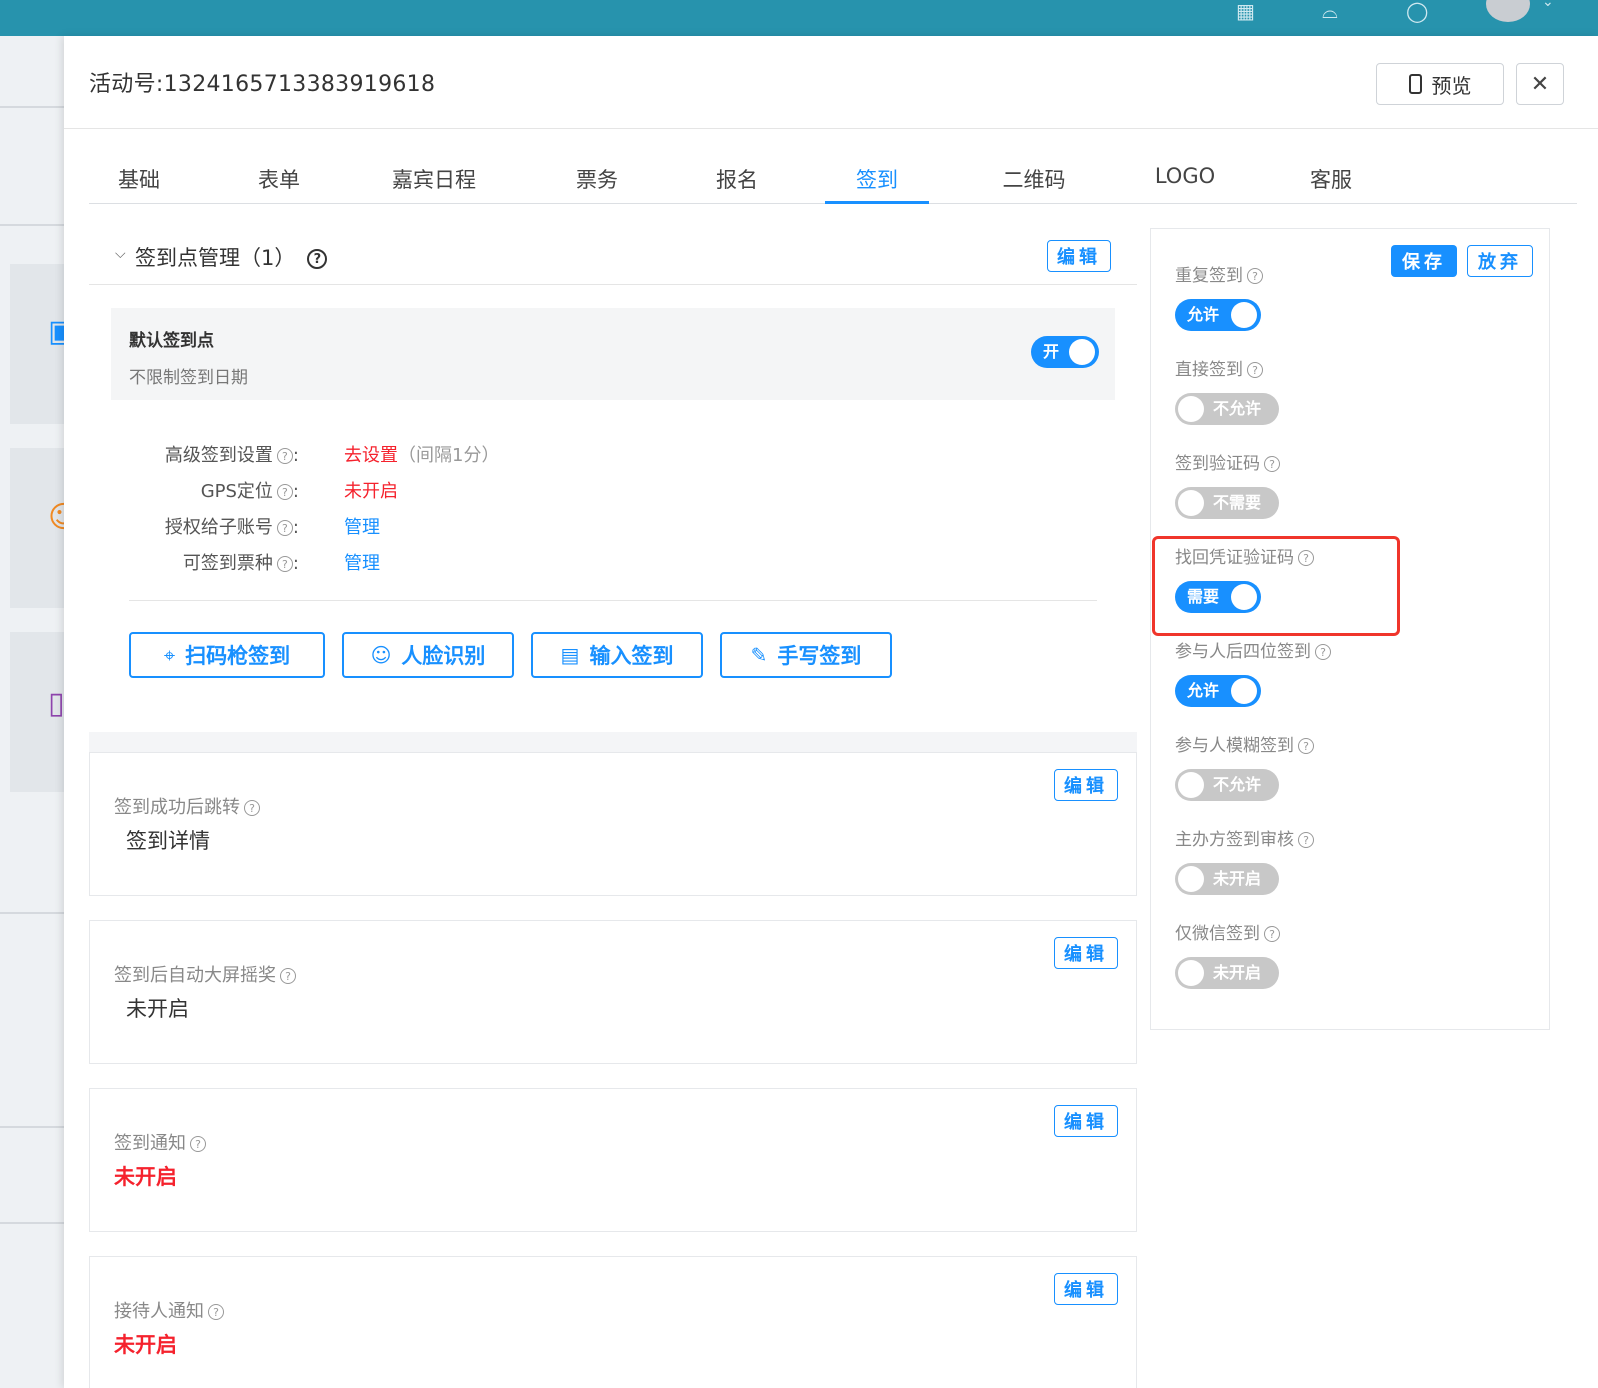  What do you see at coordinates (831, 128) in the screenshot?
I see `header-divider` at bounding box center [831, 128].